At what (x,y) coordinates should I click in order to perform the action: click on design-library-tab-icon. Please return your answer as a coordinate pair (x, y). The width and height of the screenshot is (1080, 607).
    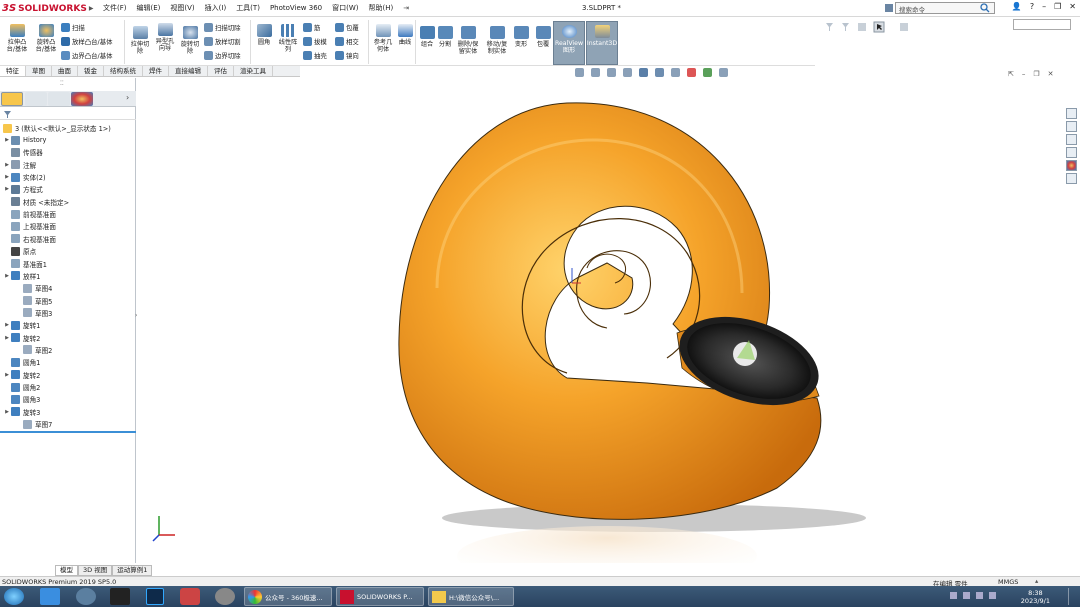
    Looking at the image, I should click on (1071, 126).